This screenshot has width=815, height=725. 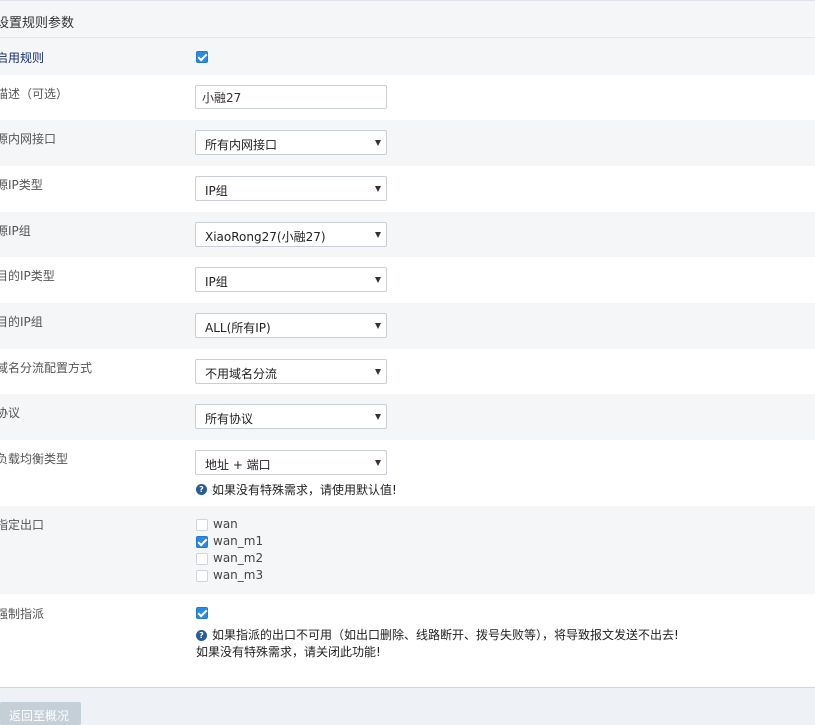 I want to click on protocol-value: 所有协议, so click(x=229, y=419).